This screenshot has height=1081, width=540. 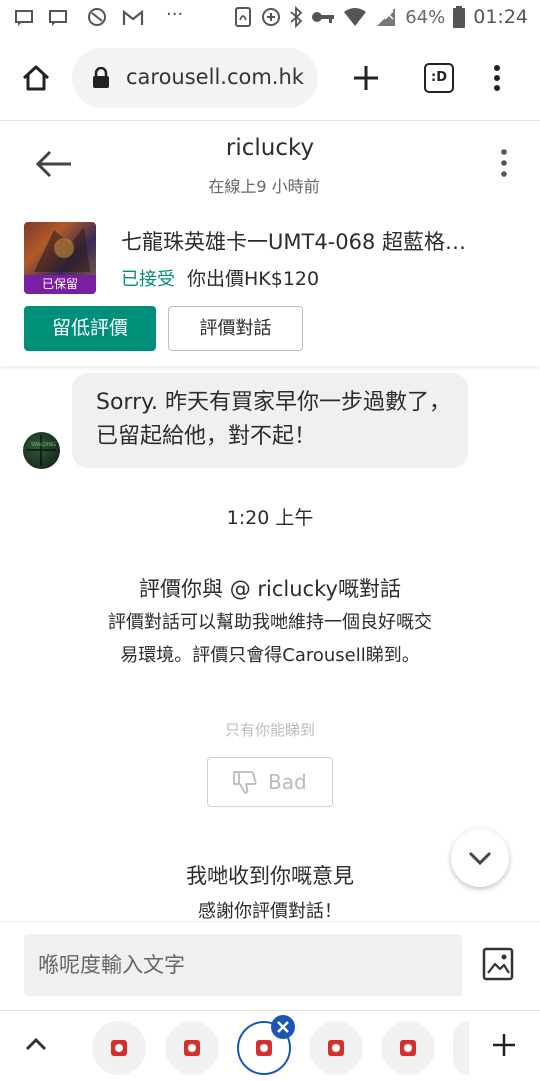 I want to click on browser-tab-strip, so click(x=270, y=1045).